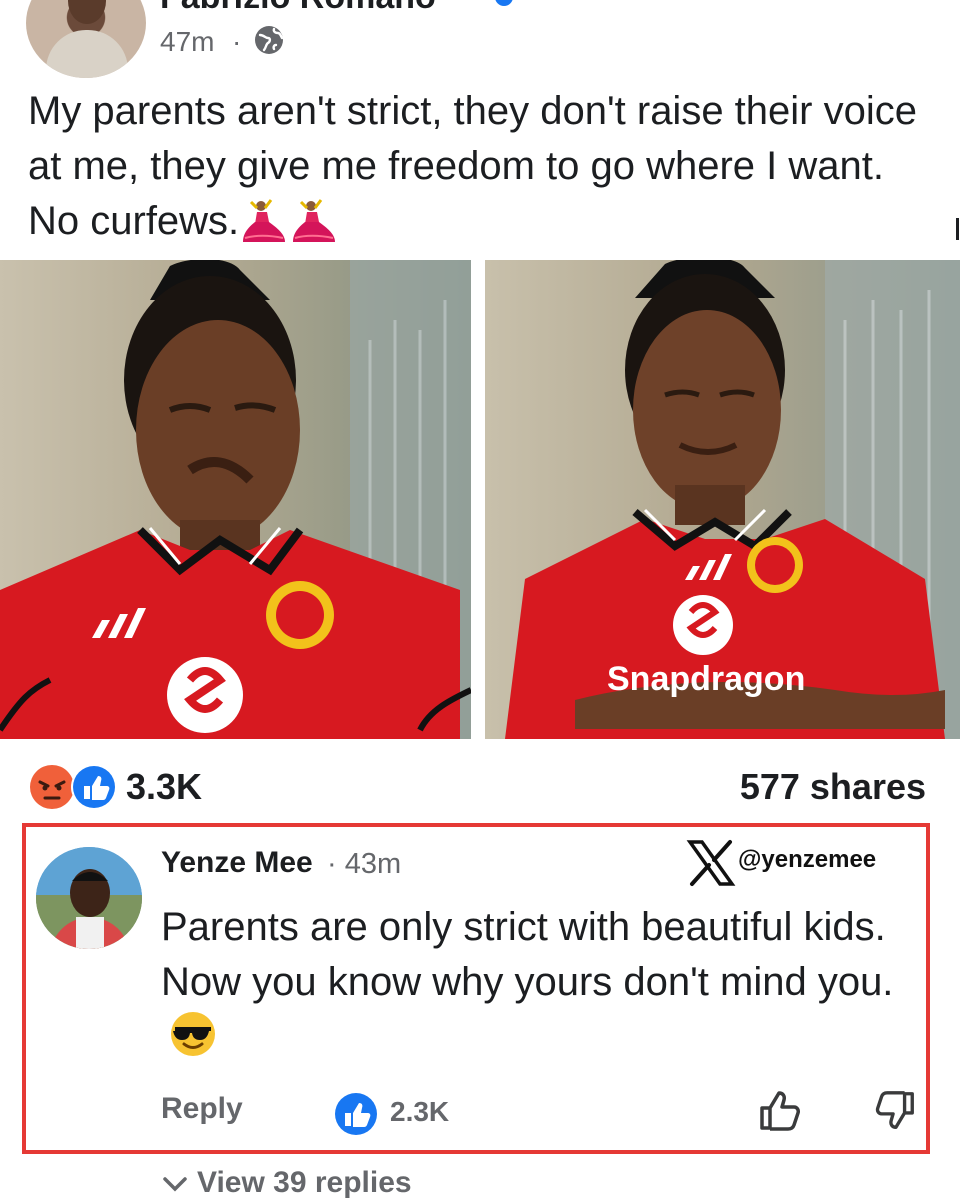  Describe the element at coordinates (187, 42) in the screenshot. I see `post-time: 47m` at that location.